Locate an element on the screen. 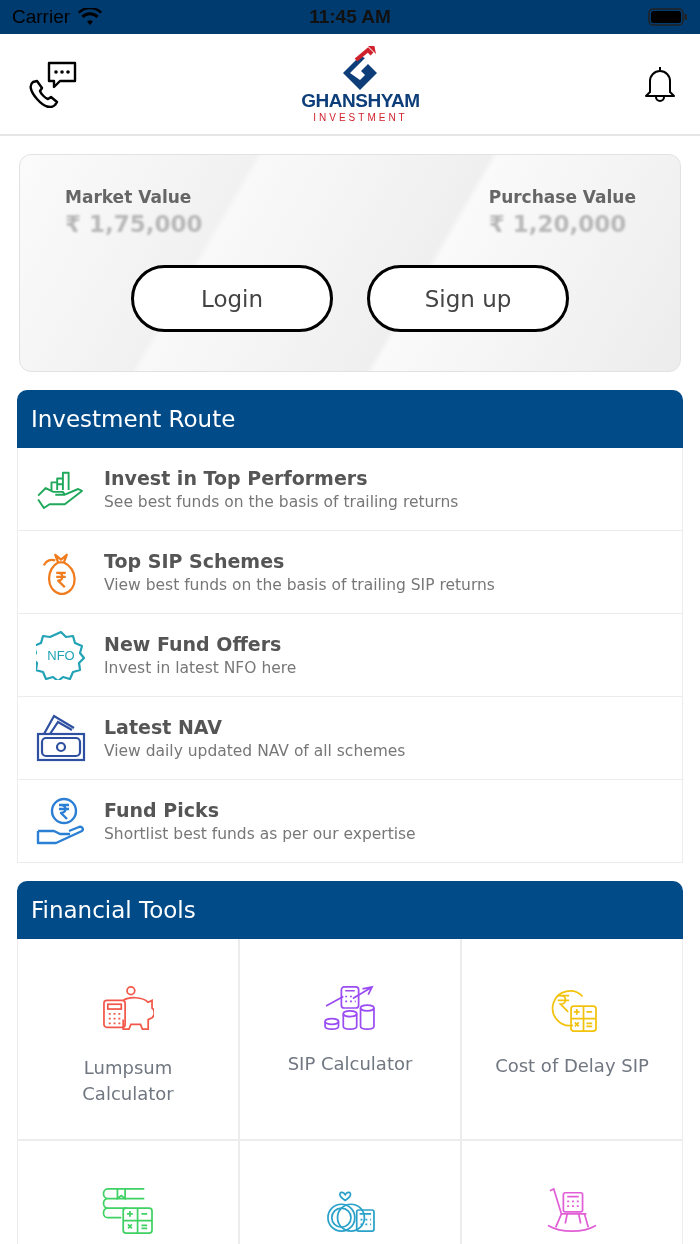  purchase-value-amount: ₹ 1,20,000 is located at coordinates (558, 224).